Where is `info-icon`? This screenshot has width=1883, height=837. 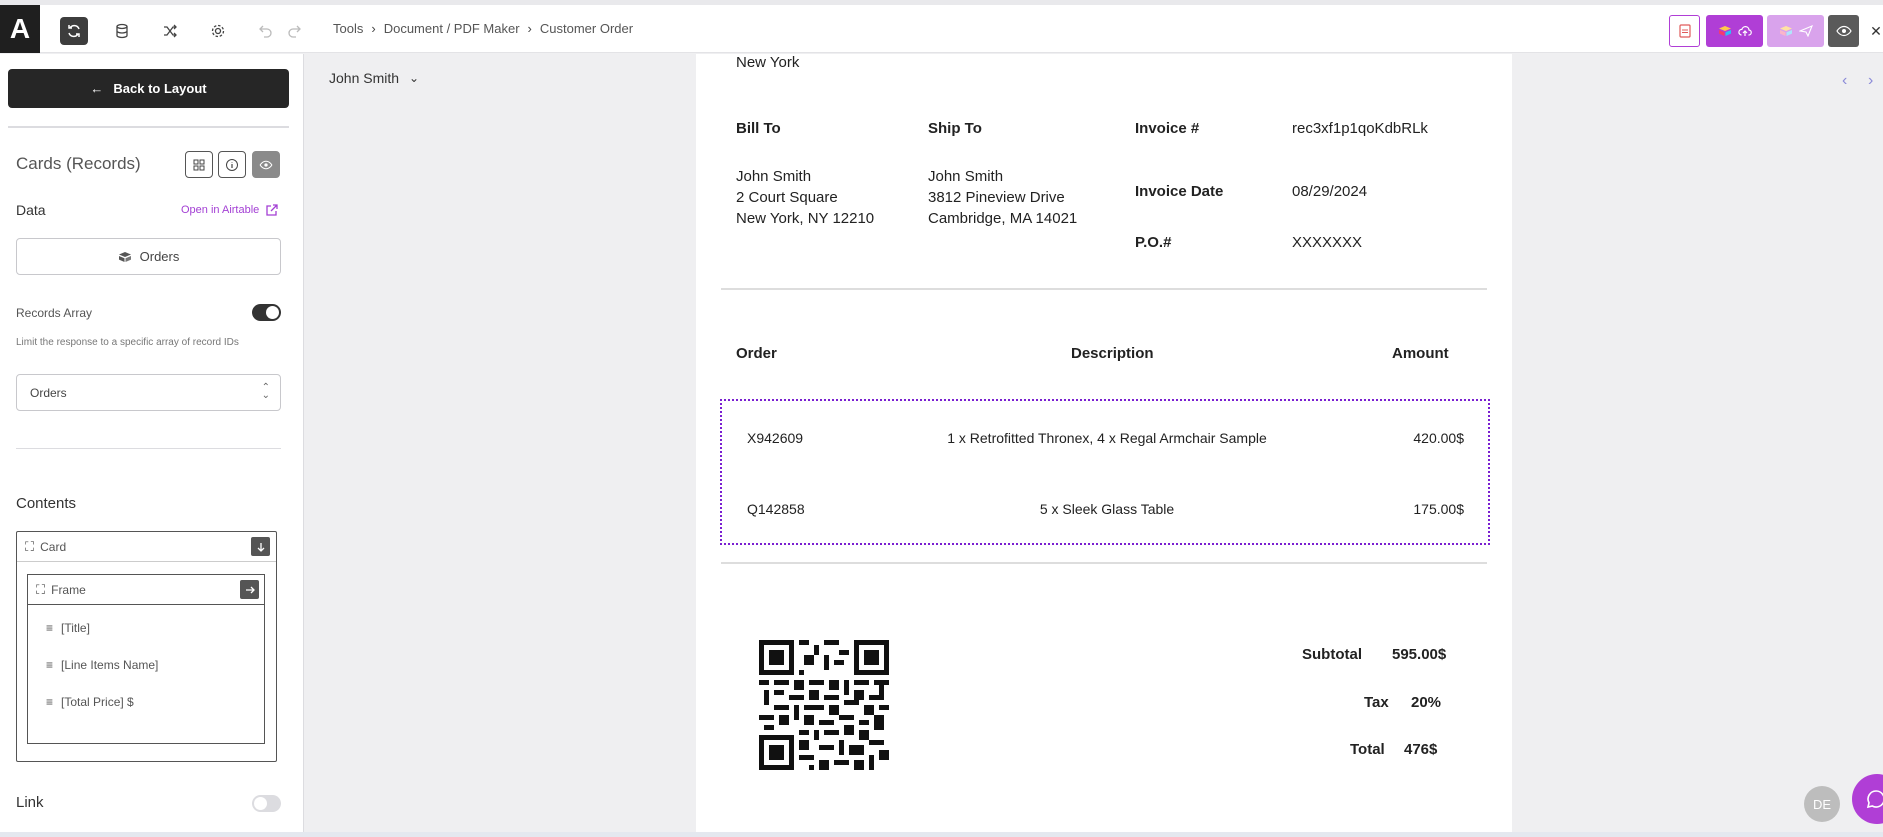 info-icon is located at coordinates (232, 164).